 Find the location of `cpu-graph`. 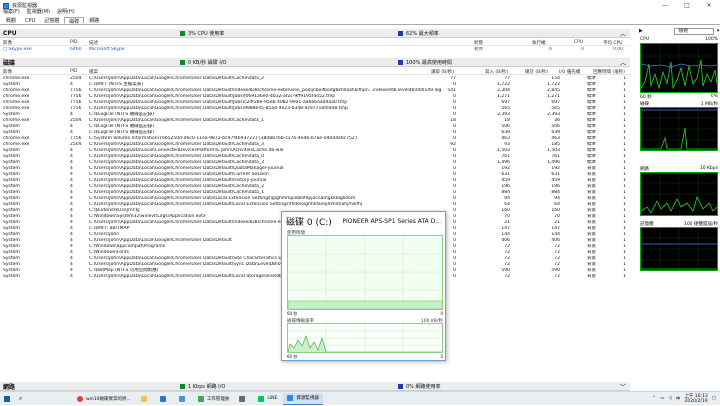

cpu-graph is located at coordinates (679, 68).